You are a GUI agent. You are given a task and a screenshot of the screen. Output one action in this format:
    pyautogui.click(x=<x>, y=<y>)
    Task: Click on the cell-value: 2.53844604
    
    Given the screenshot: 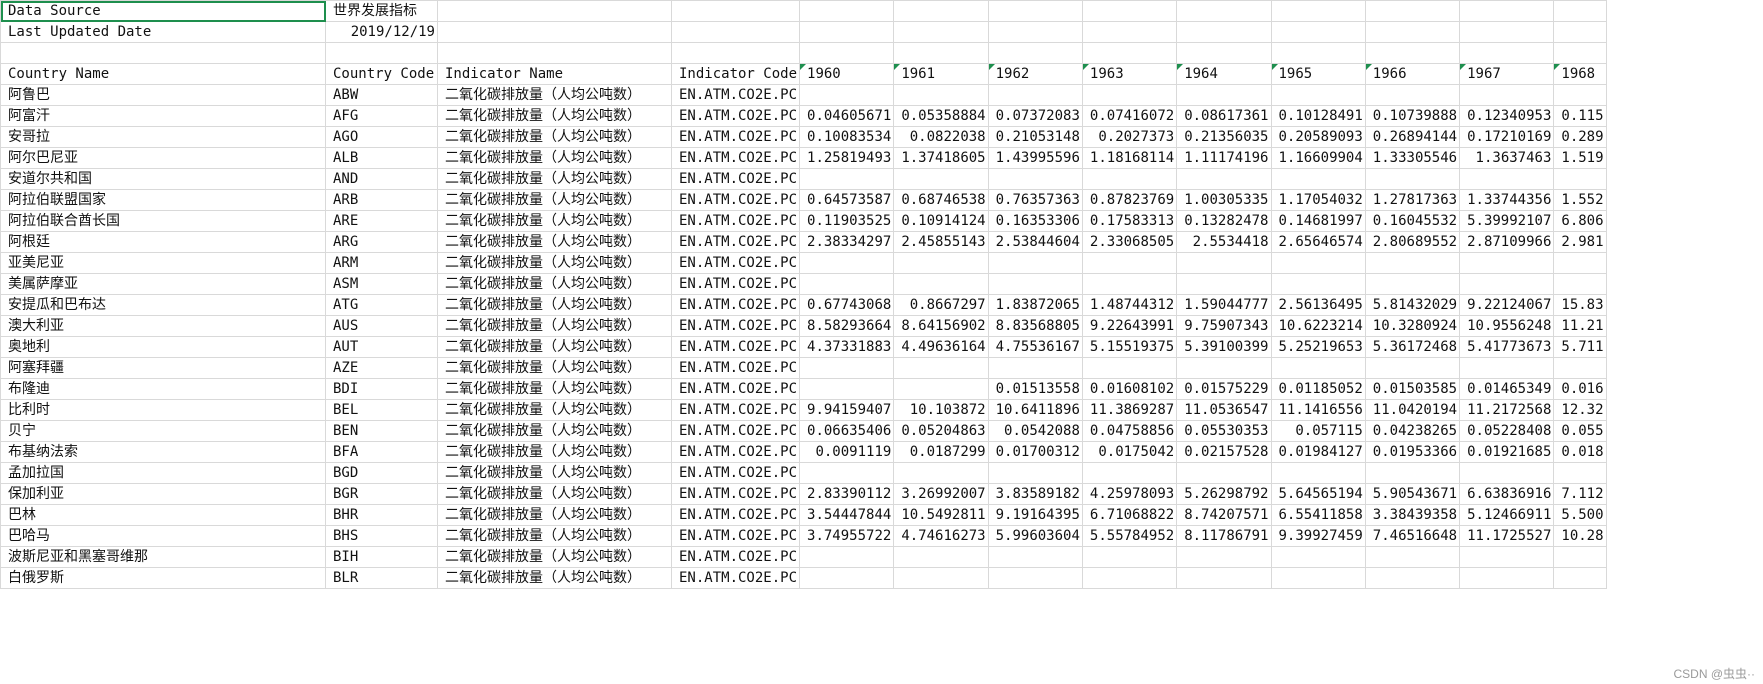 What is the action you would take?
    pyautogui.click(x=1035, y=242)
    